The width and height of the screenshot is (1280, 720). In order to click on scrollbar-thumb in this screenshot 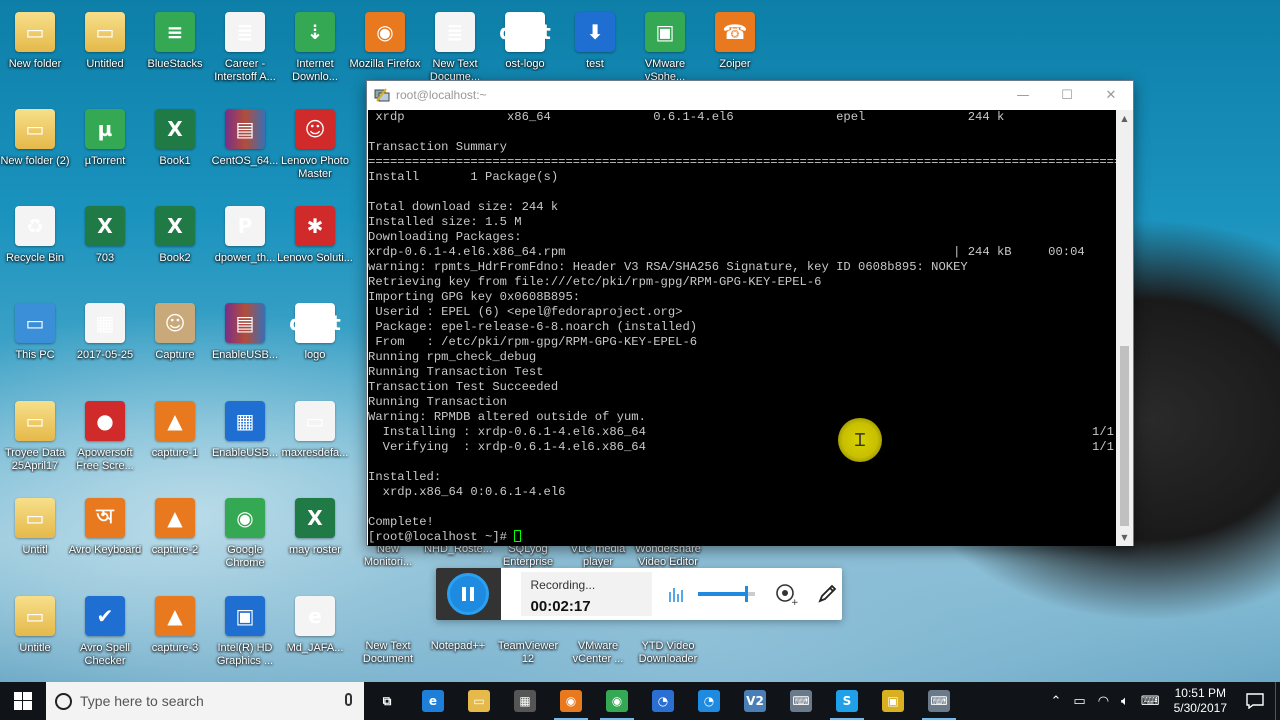, I will do `click(1124, 436)`.